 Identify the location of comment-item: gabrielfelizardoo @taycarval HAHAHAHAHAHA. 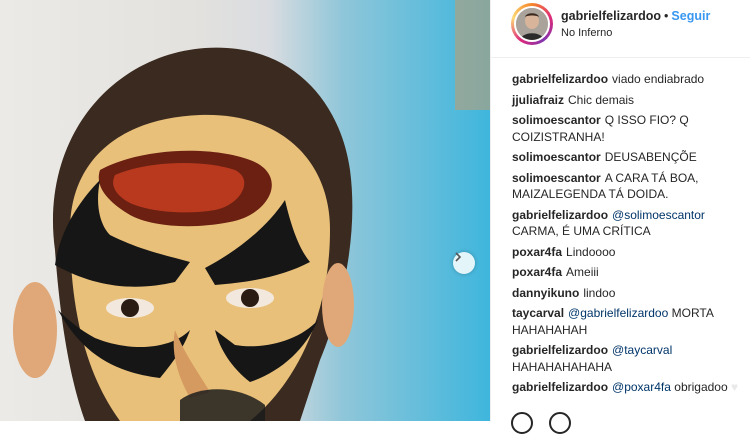
(628, 358).